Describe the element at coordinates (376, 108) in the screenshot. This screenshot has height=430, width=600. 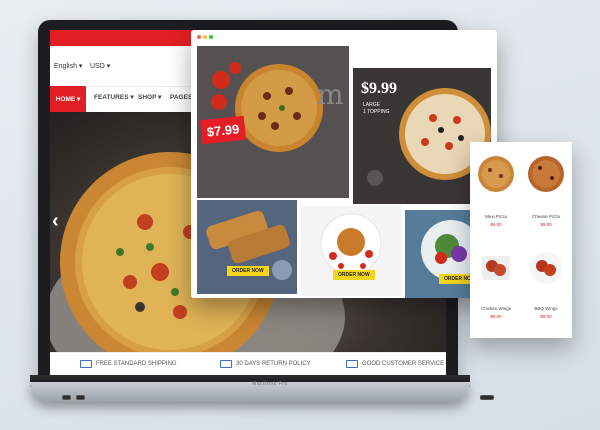
I see `promo-subtitle-2: LARGE 1 TOPPING` at that location.